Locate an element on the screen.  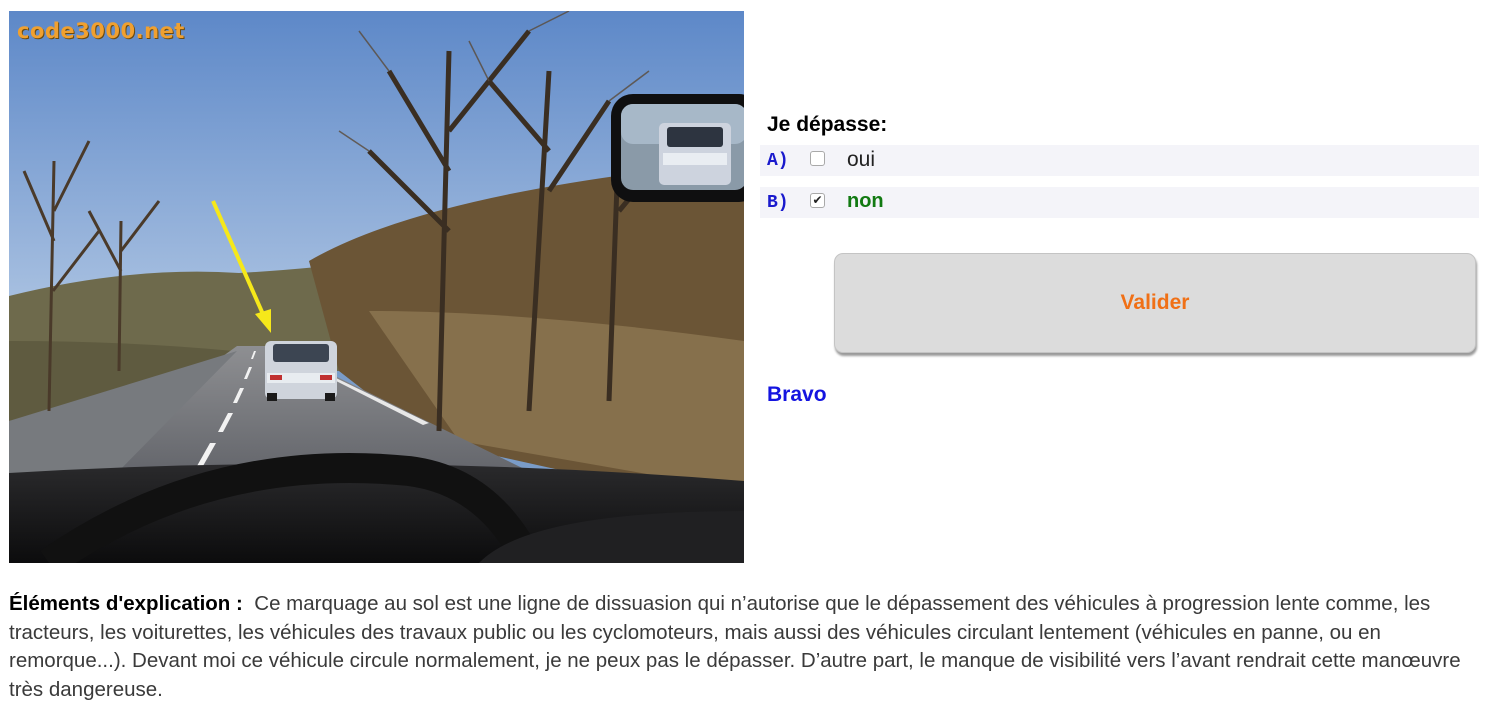
answer-checkbox-a is located at coordinates (817, 158).